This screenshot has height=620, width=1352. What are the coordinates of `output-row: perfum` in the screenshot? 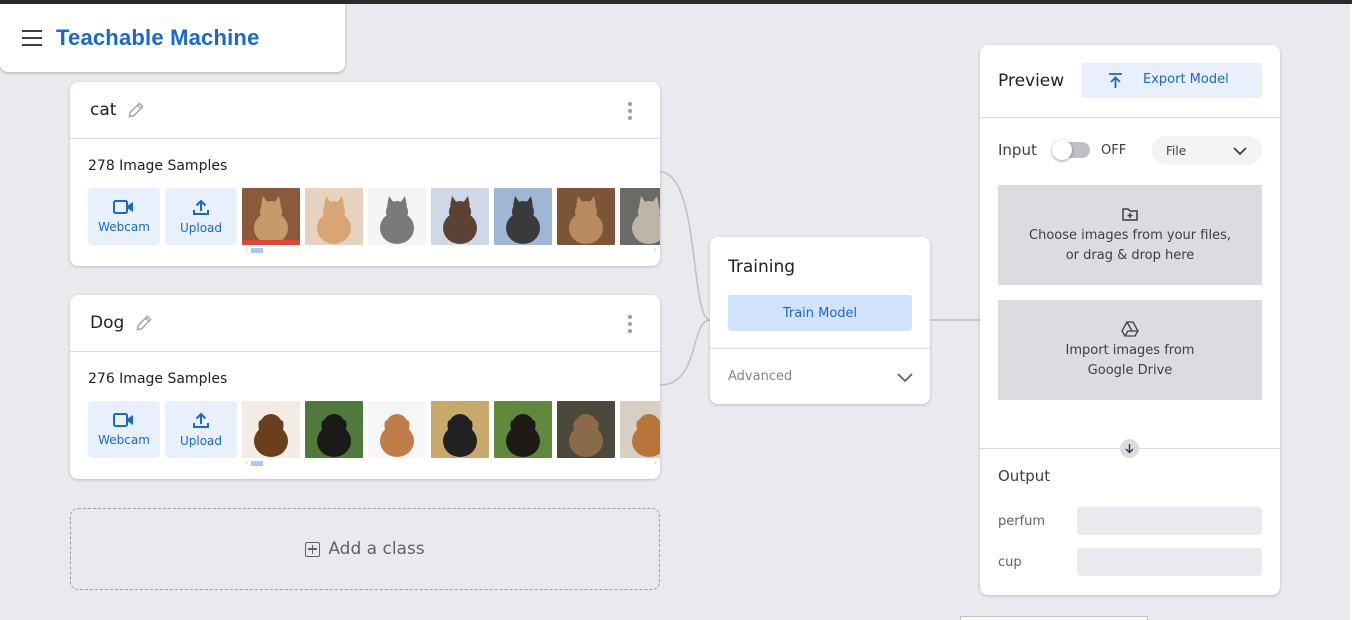 It's located at (1130, 521).